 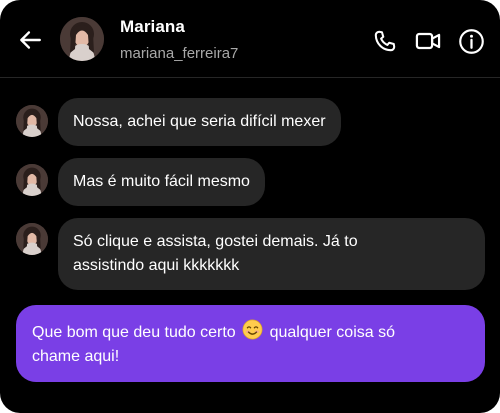 I want to click on message-bubble: Mas é muito fácil mesmo, so click(x=161, y=182).